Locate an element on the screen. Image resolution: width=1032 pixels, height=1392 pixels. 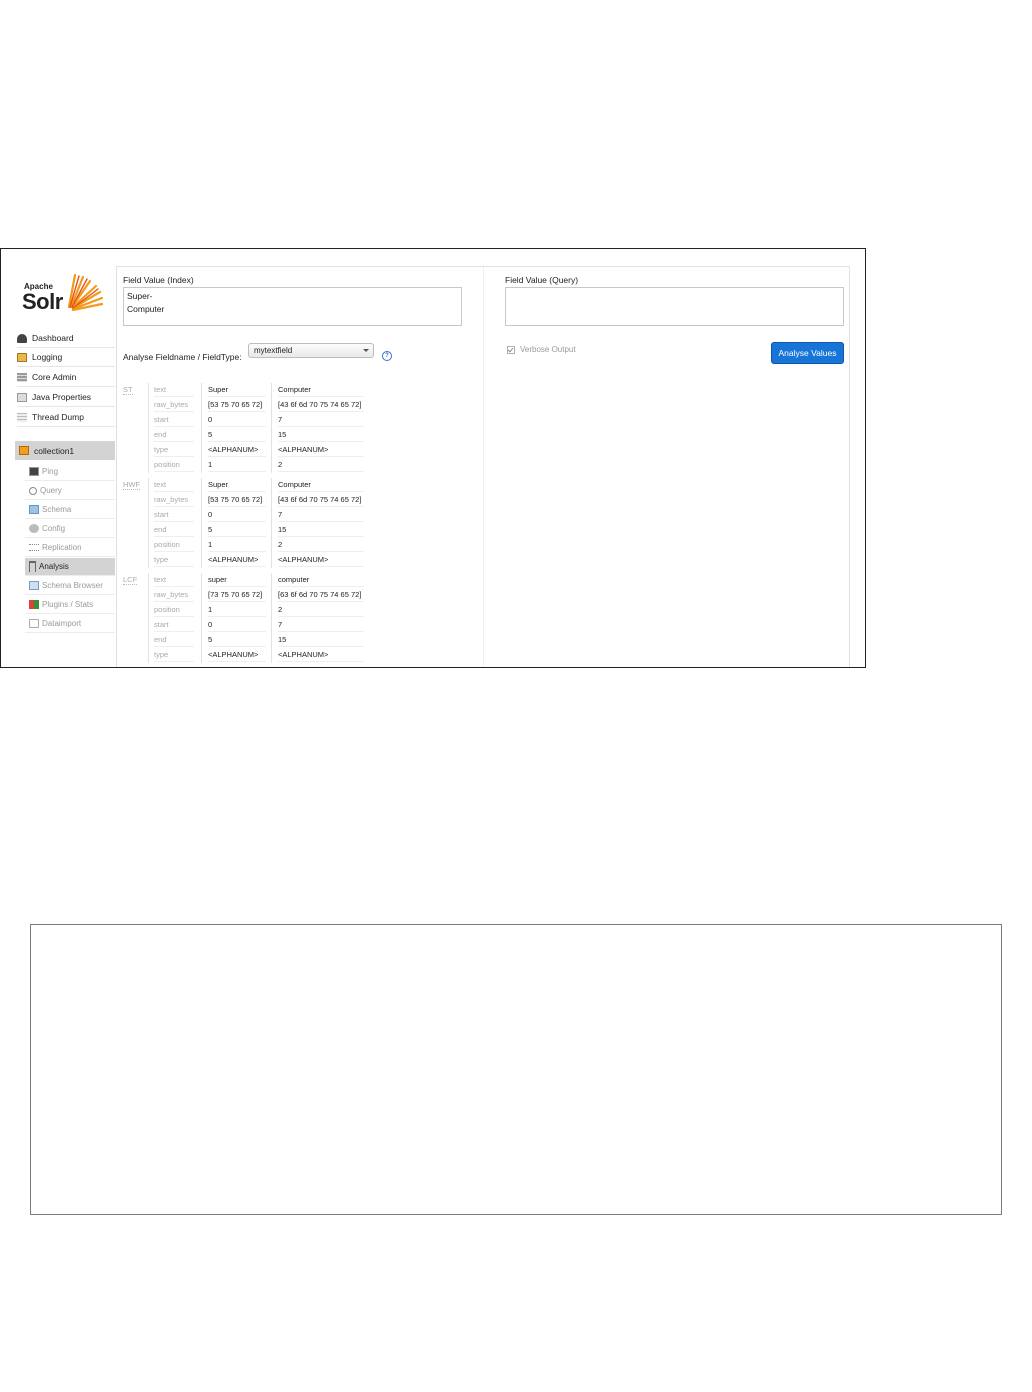
core-menu-config: Config is located at coordinates (70, 529).